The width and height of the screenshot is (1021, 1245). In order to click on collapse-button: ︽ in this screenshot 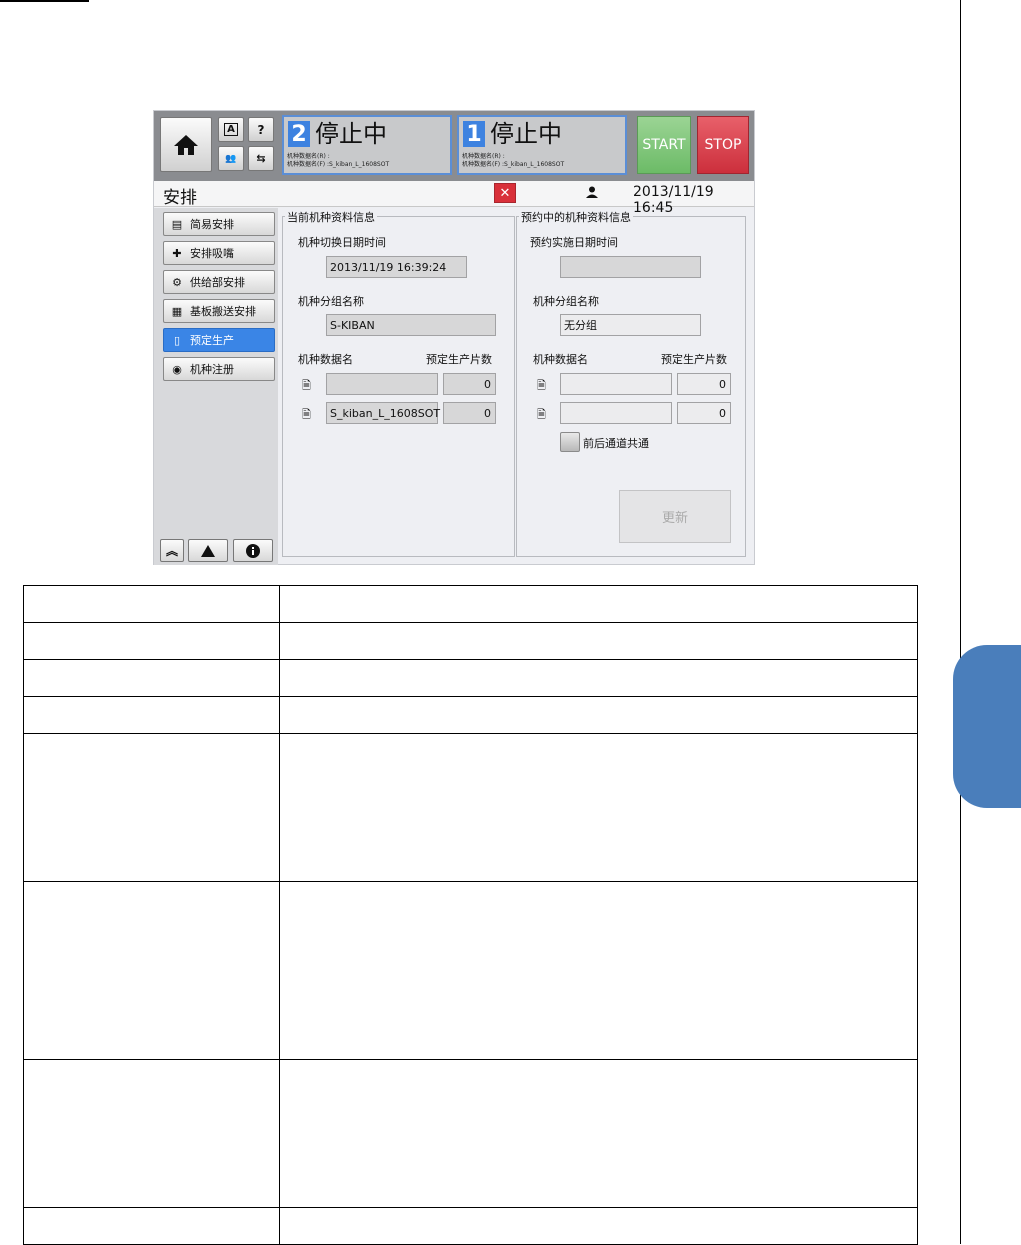, I will do `click(172, 550)`.